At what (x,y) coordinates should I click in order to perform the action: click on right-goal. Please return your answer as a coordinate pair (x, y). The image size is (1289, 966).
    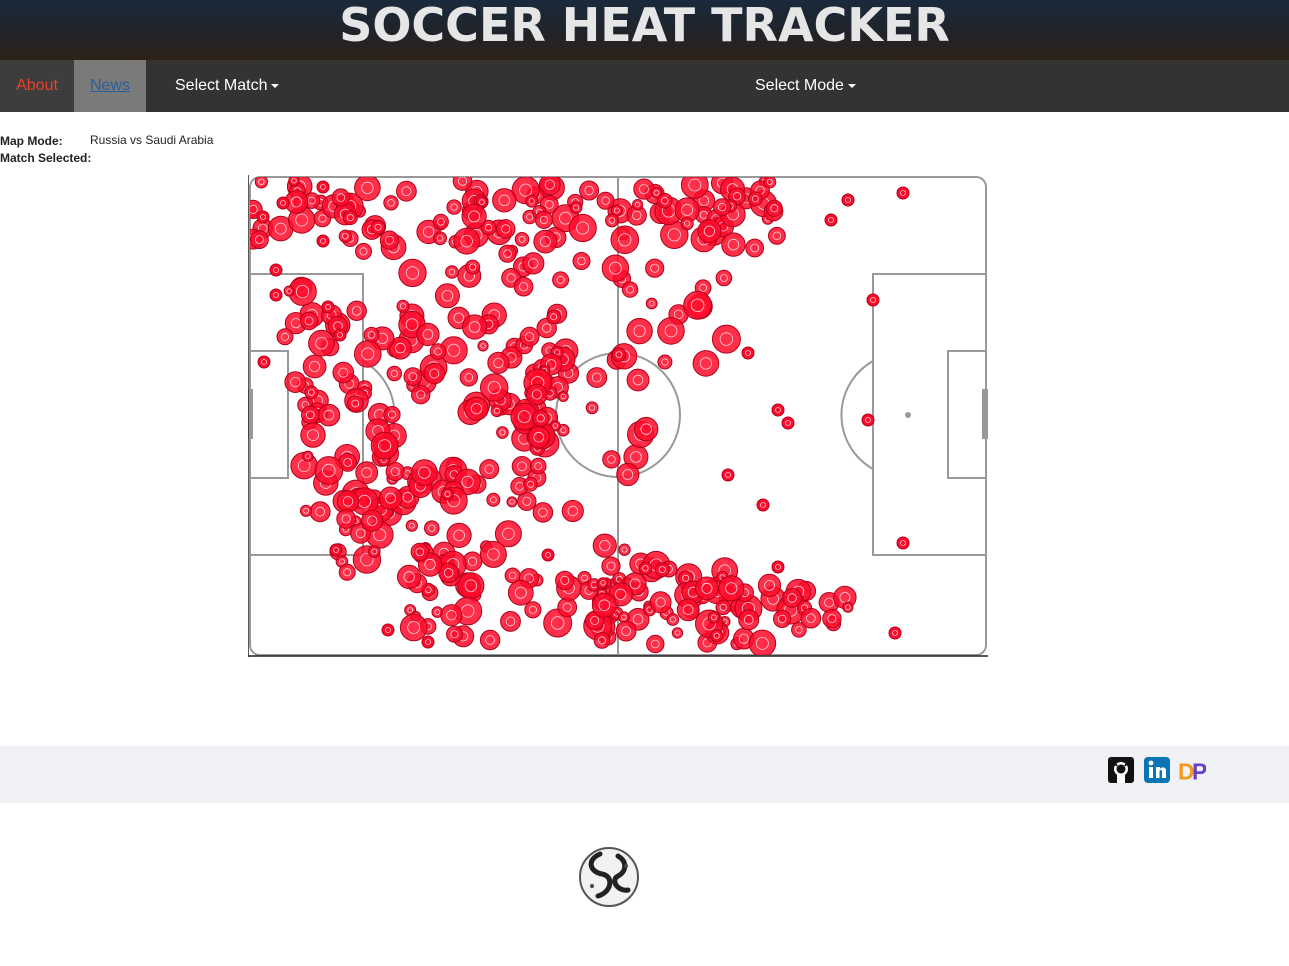
    Looking at the image, I should click on (985, 414).